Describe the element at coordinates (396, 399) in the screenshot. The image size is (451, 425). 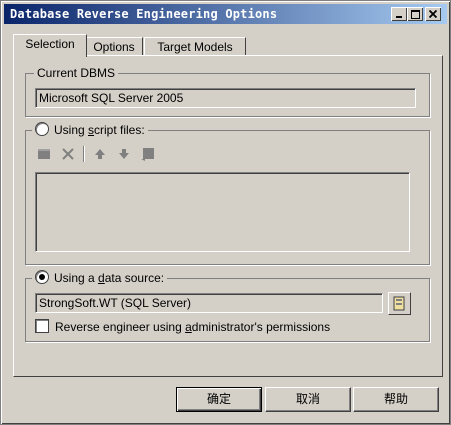
I see `help-button: 帮助` at that location.